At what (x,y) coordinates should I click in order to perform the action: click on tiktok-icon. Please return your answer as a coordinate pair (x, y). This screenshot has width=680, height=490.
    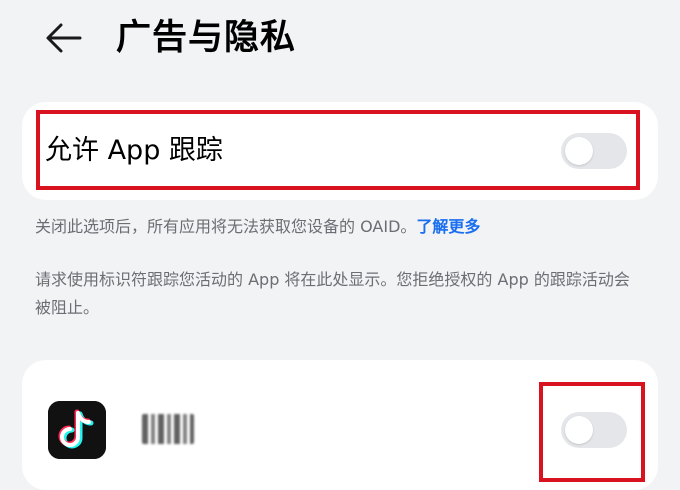
    Looking at the image, I should click on (77, 430).